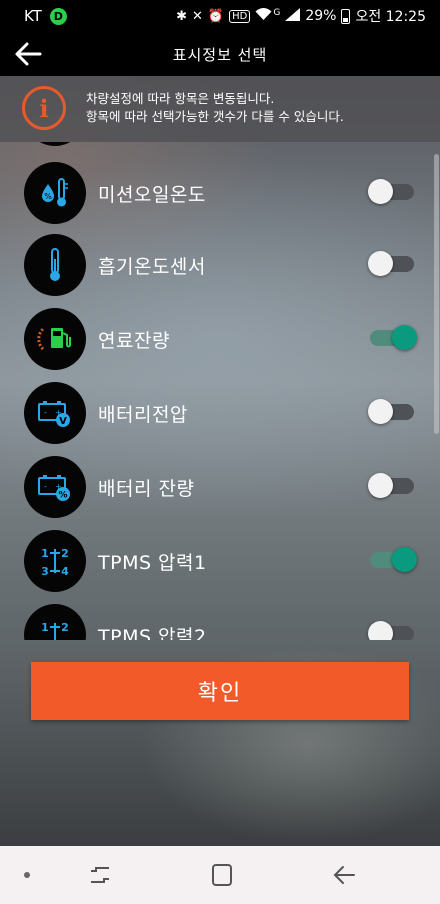 The width and height of the screenshot is (440, 904). I want to click on nav-back-button, so click(344, 875).